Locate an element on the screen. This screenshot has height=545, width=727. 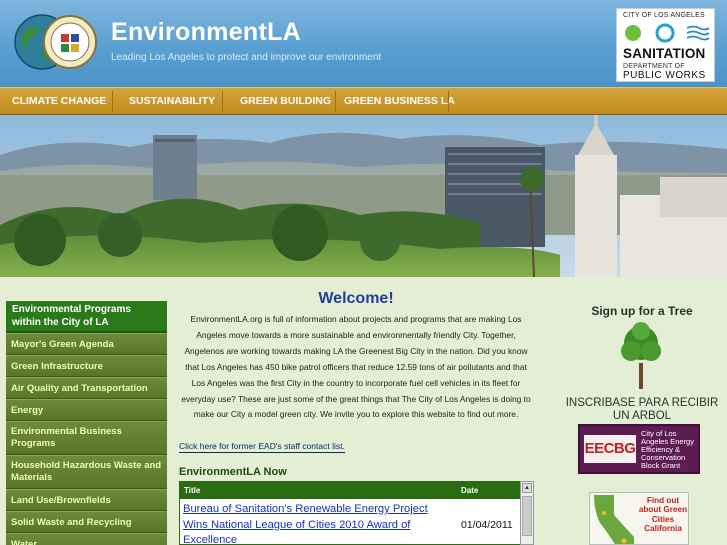
column-date: Date is located at coordinates (470, 490).